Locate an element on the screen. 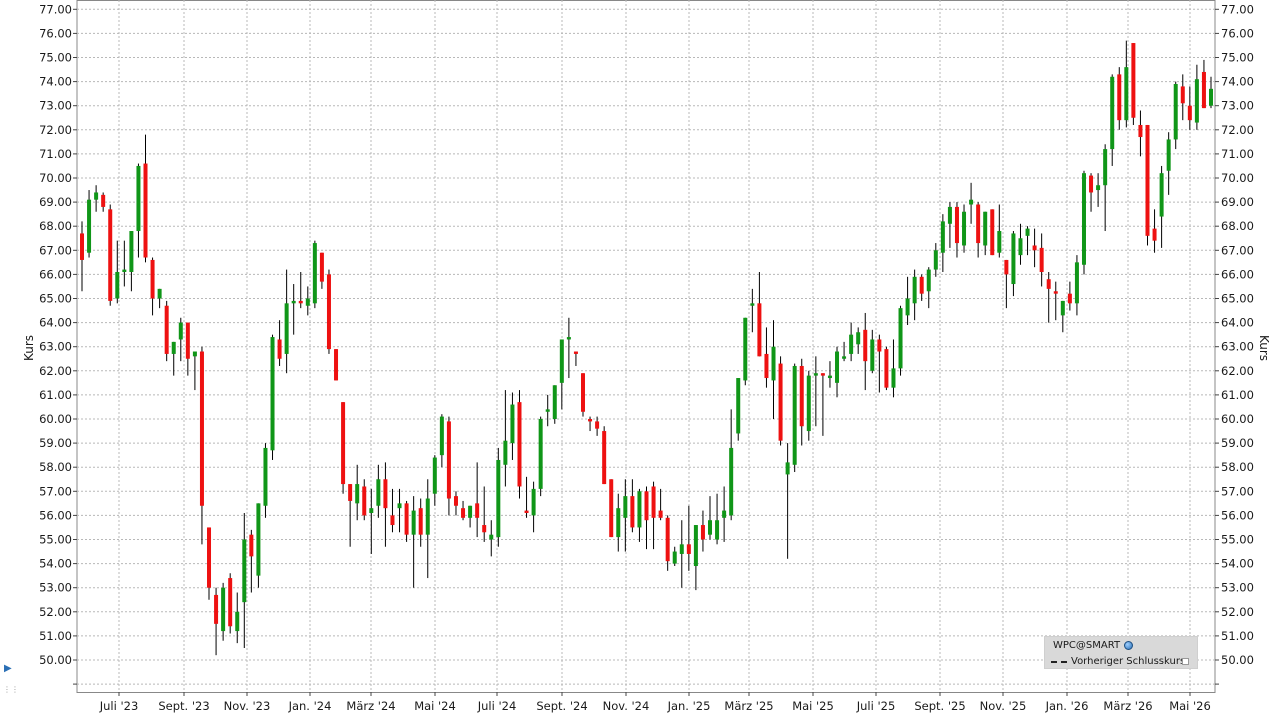  y-tick-label-left: 60.00 is located at coordinates (55, 419).